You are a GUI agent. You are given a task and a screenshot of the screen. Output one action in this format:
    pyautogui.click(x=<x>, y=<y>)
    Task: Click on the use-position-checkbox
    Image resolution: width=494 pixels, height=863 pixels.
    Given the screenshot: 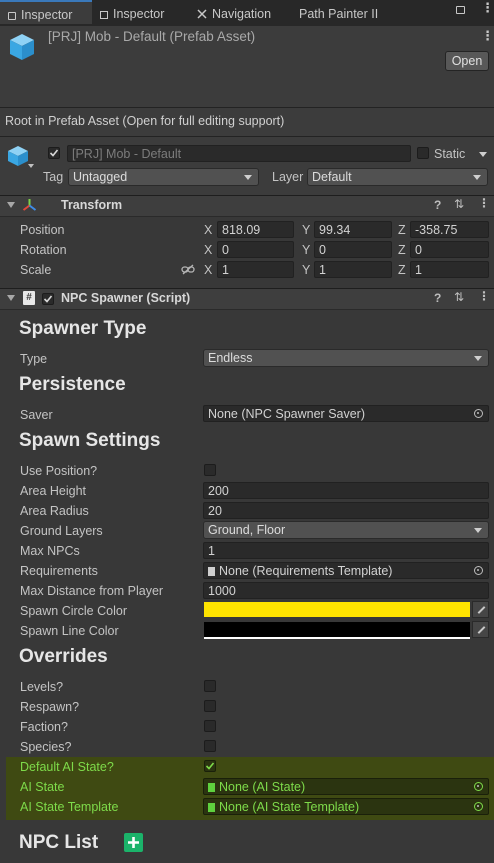 What is the action you would take?
    pyautogui.click(x=210, y=470)
    